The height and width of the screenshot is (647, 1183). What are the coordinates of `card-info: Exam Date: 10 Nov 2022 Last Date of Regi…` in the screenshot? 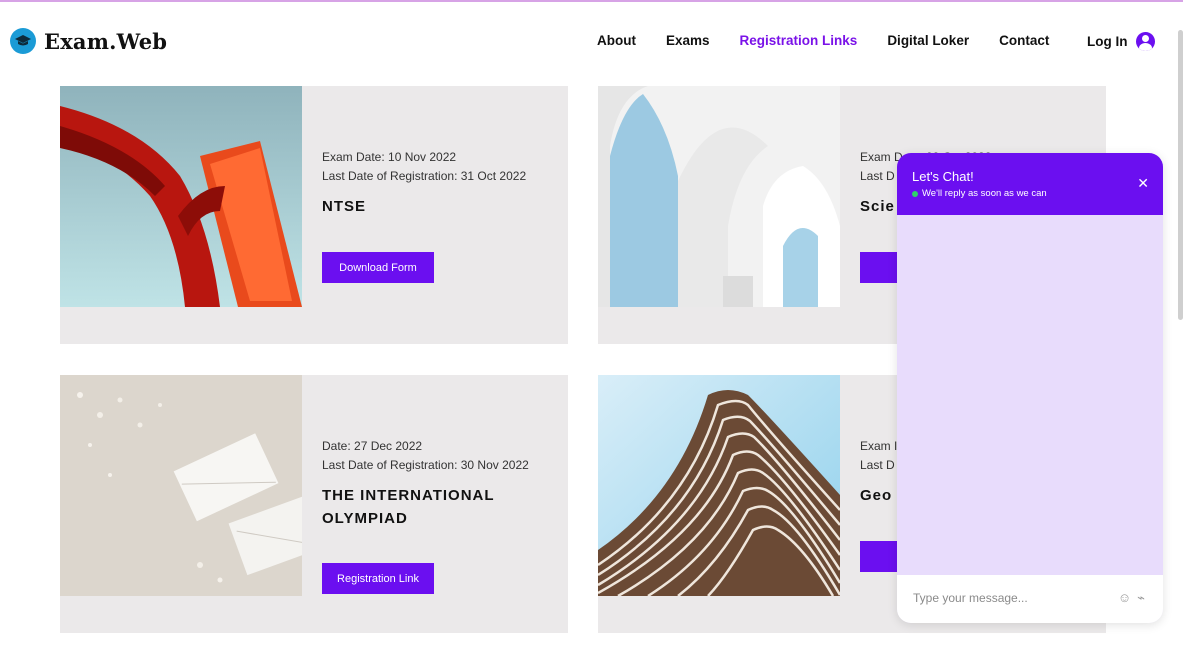 It's located at (442, 183).